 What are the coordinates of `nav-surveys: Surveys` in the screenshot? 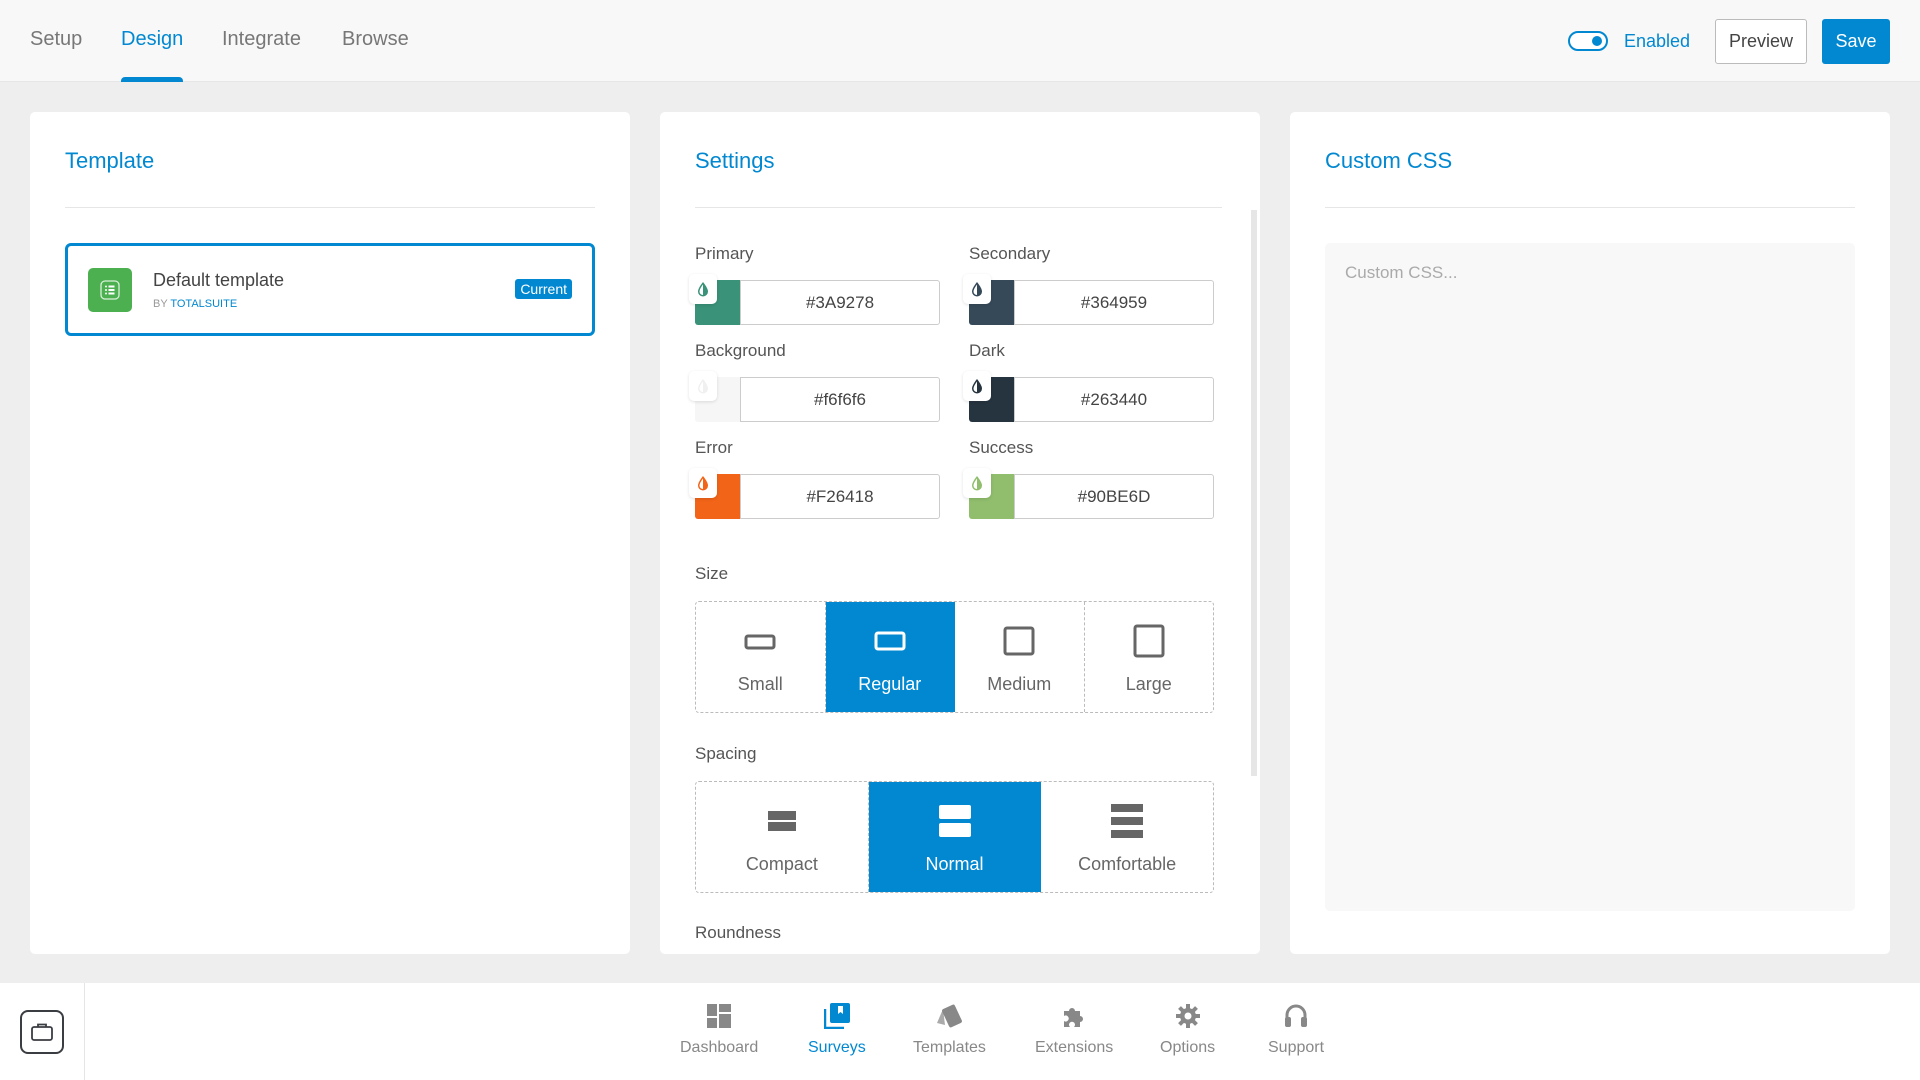 It's located at (837, 1029).